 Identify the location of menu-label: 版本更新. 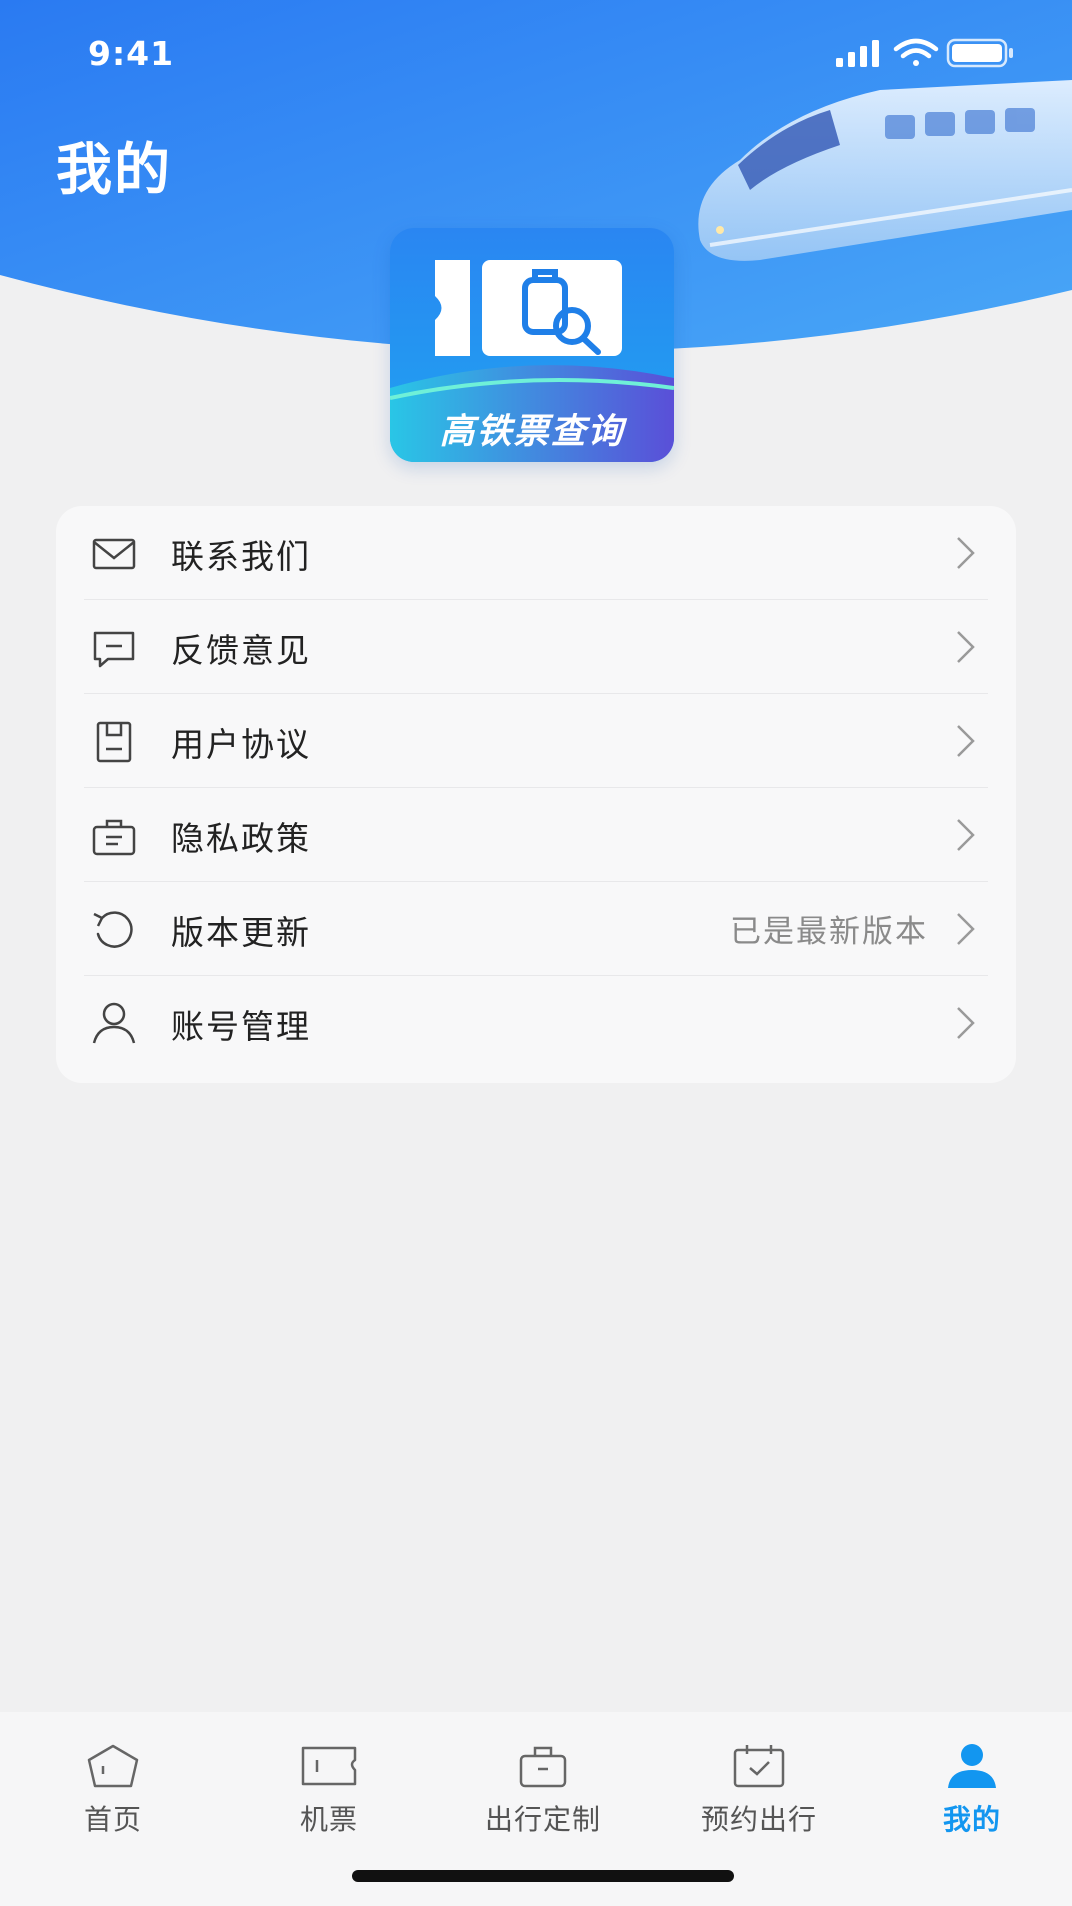
(241, 932).